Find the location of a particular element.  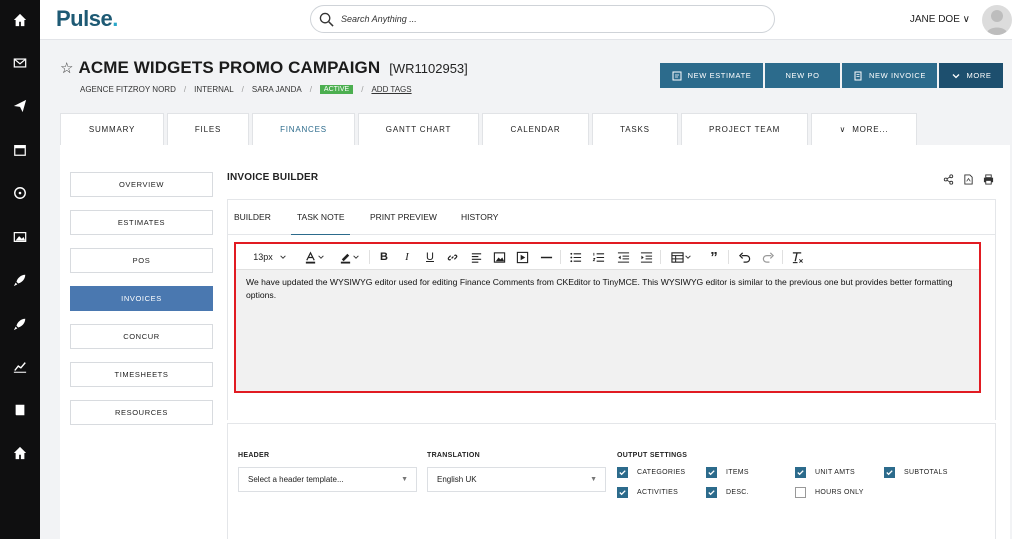

tab-calendar: CALENDAR is located at coordinates (535, 129).